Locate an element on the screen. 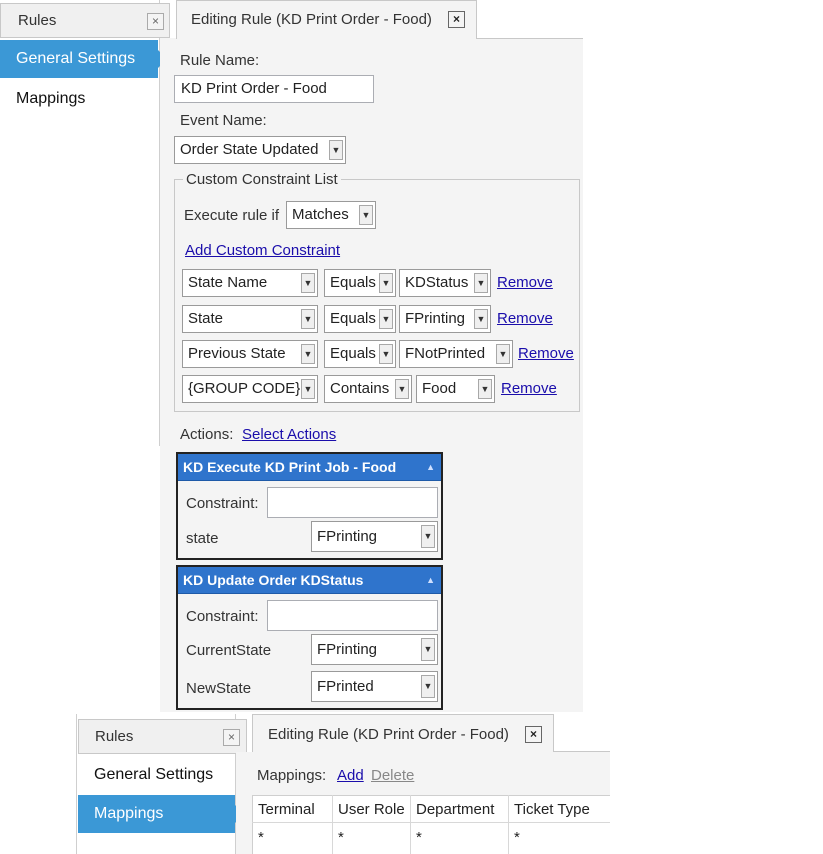 This screenshot has width=823, height=854. column-header: Ticket Type is located at coordinates (552, 809).